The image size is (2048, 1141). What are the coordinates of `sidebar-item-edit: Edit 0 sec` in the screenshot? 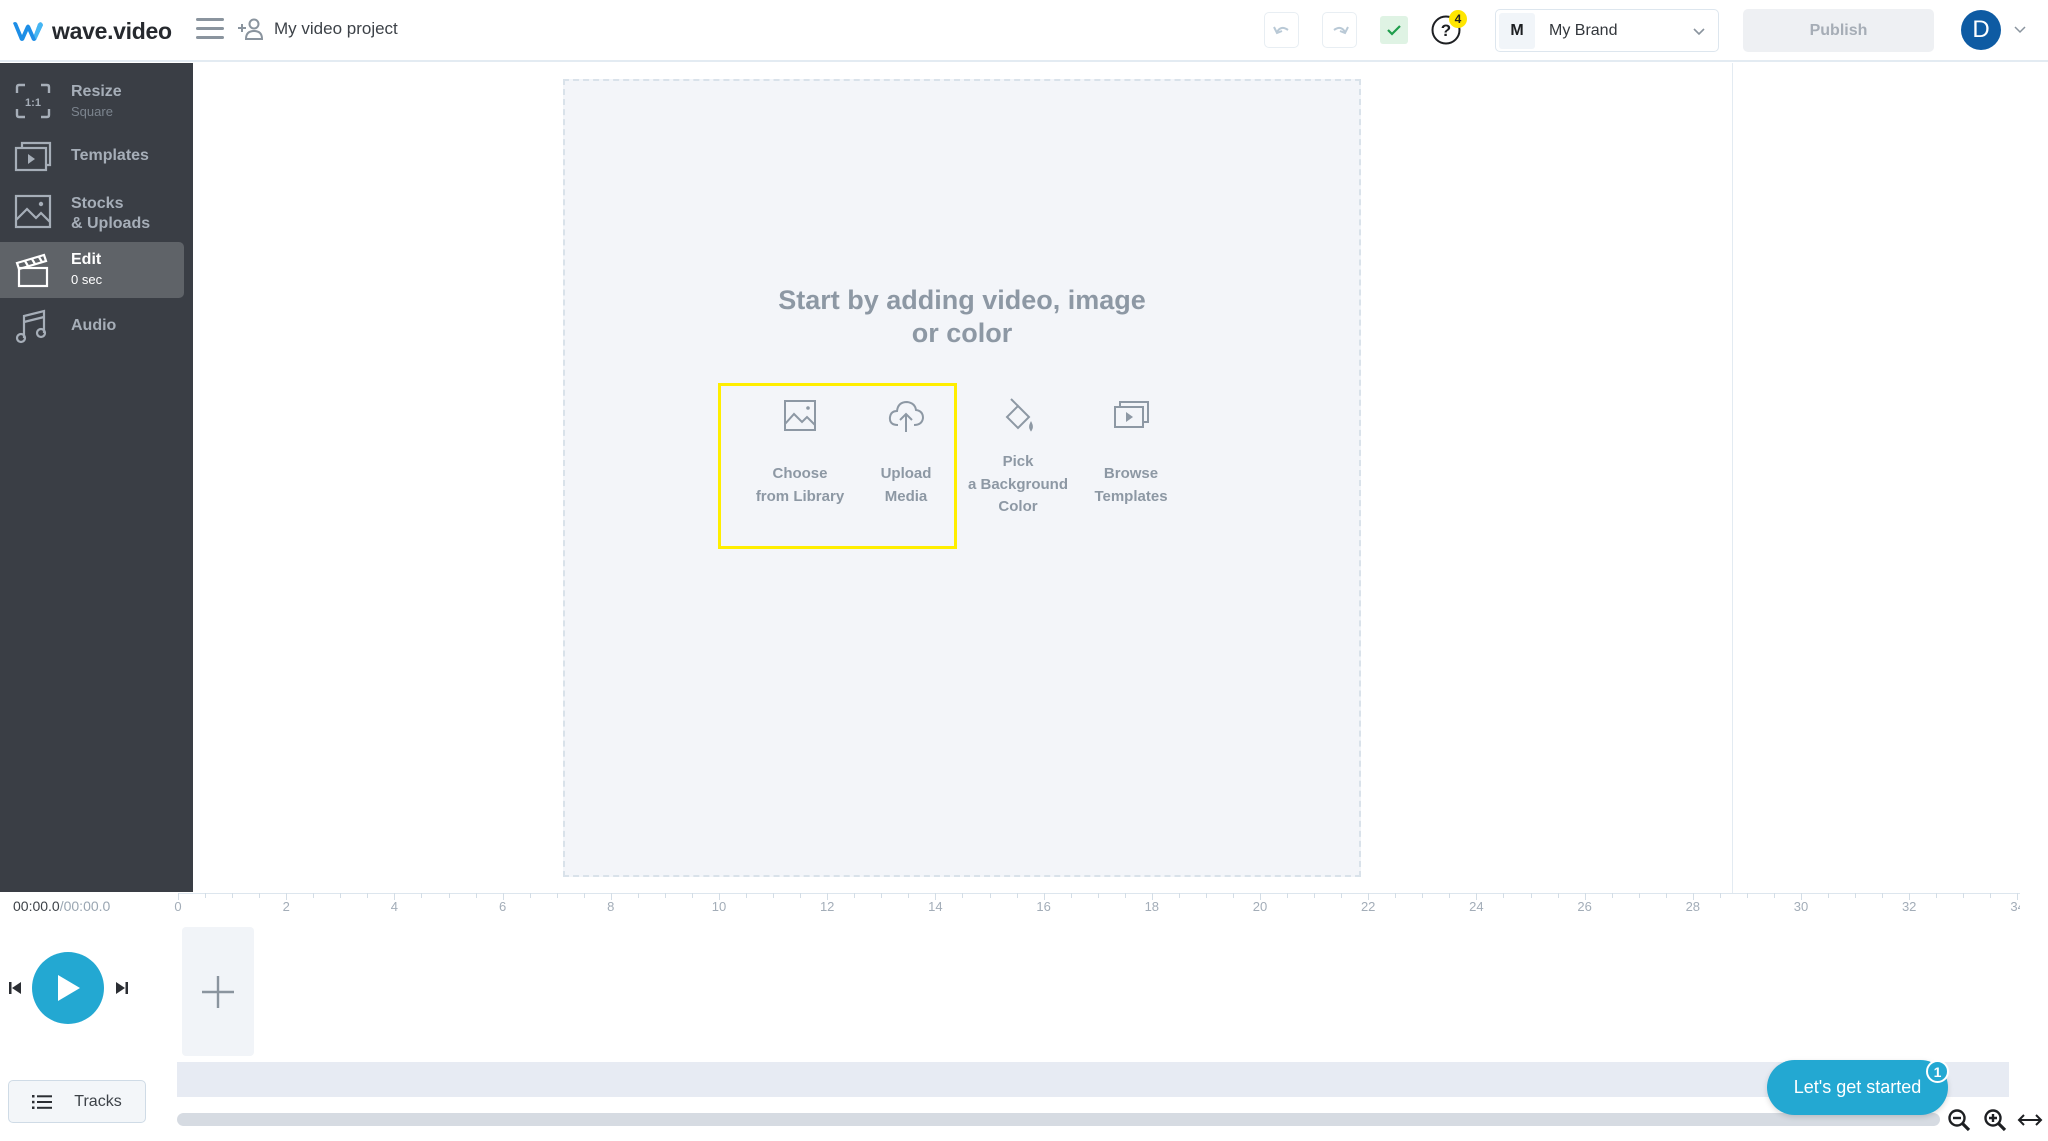 It's located at (92, 270).